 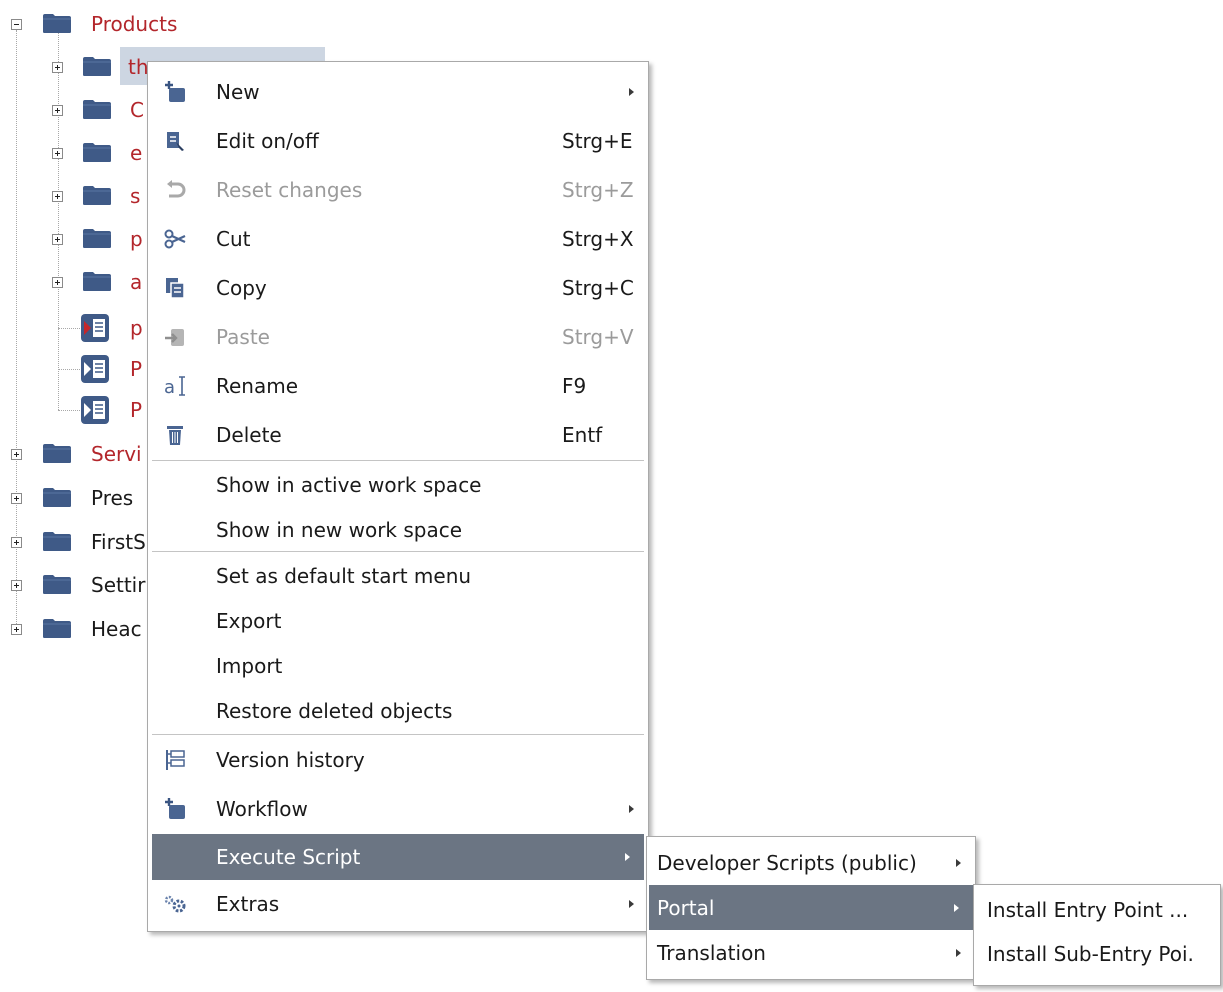 I want to click on tree-node: a, so click(x=136, y=282).